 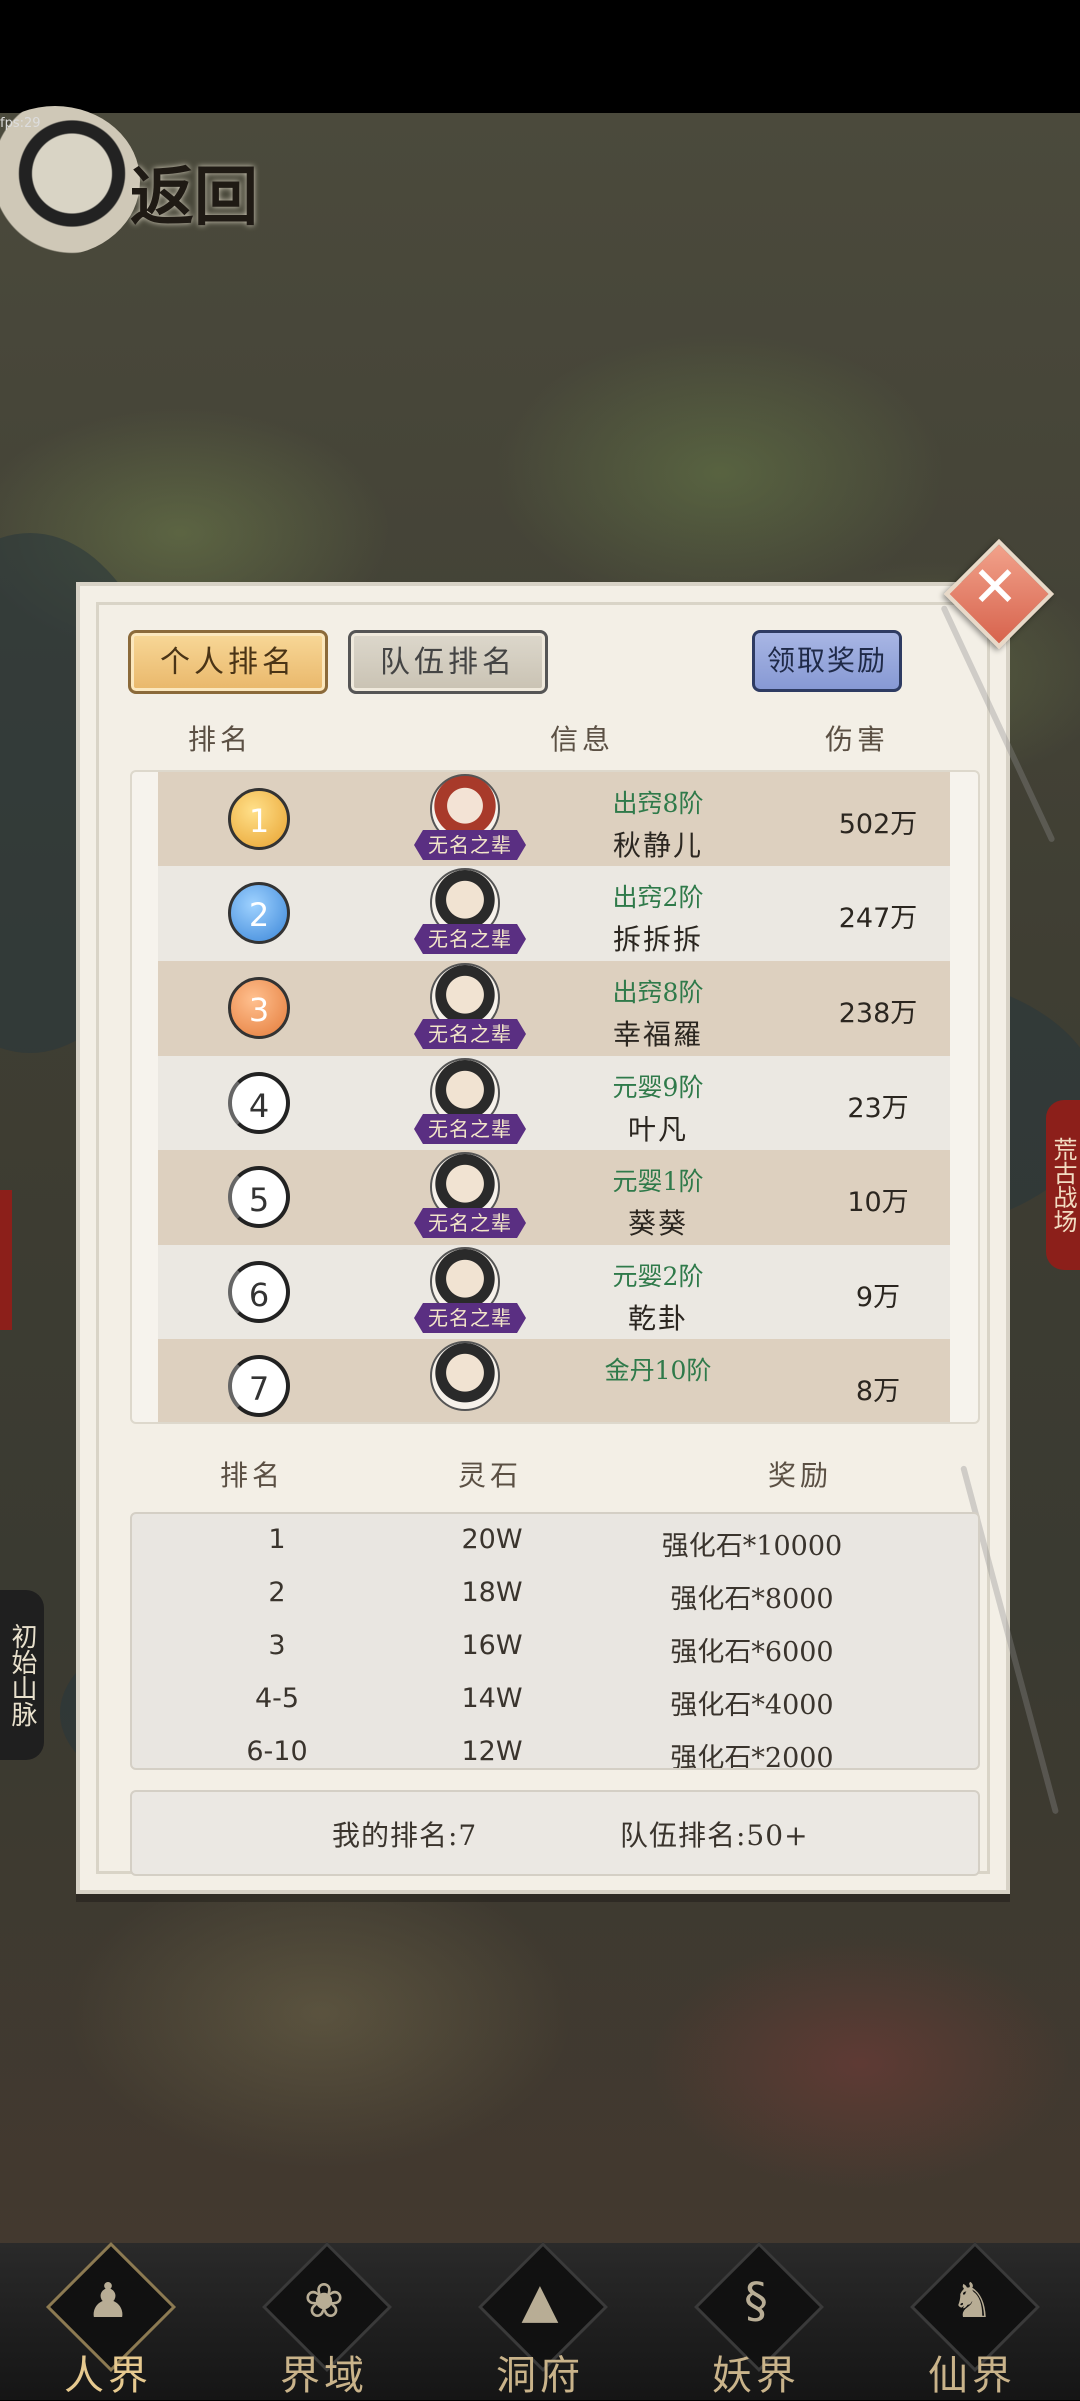 I want to click on header-rank: 排名, so click(x=220, y=739).